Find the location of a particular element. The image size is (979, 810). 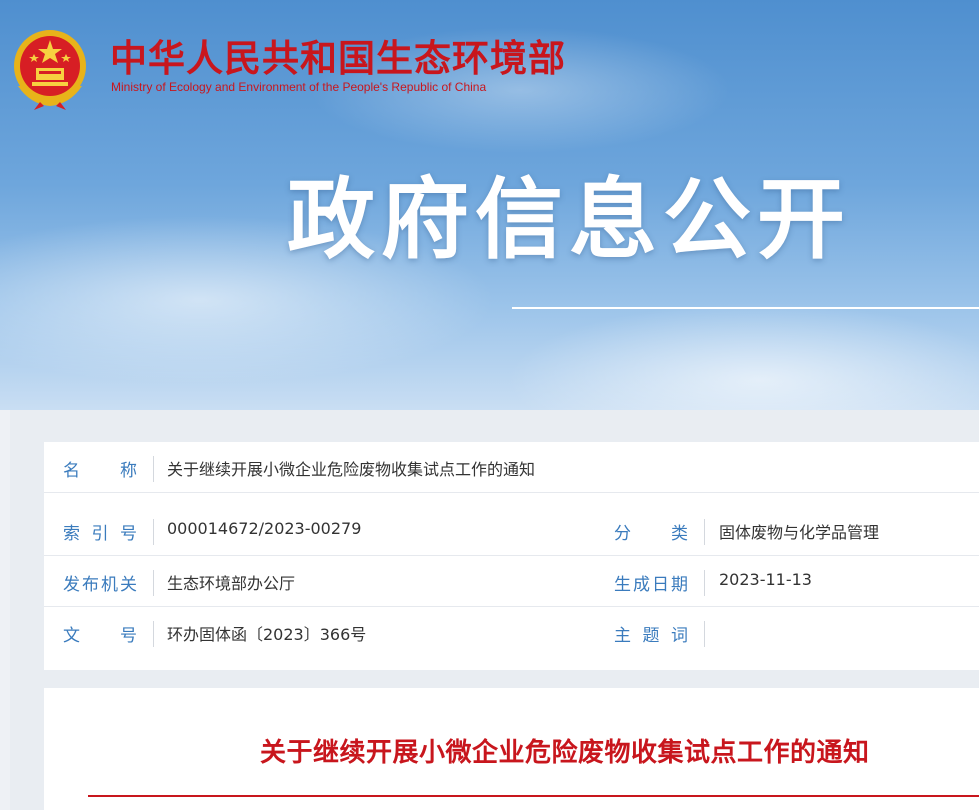

article-panel: 关于继续开展小微企业危险废物收集试点工作的通知 is located at coordinates (511, 749).